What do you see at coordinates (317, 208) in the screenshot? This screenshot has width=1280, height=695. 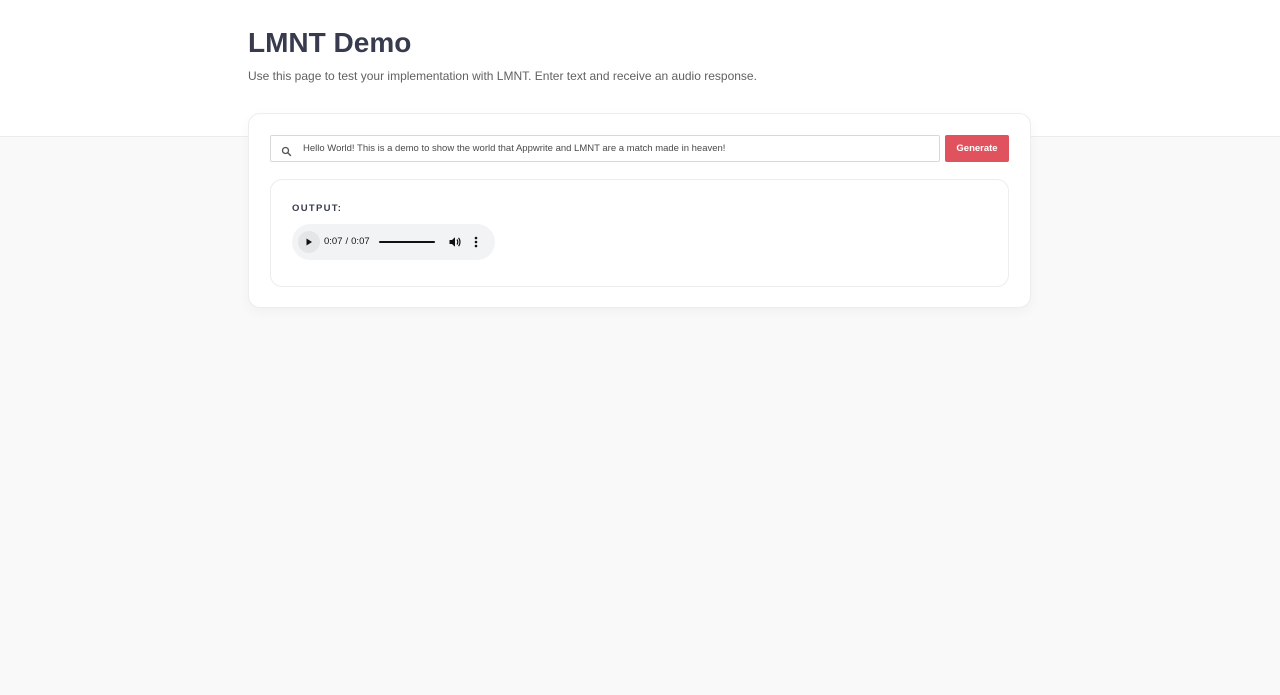 I see `output-label: OUTPUT:` at bounding box center [317, 208].